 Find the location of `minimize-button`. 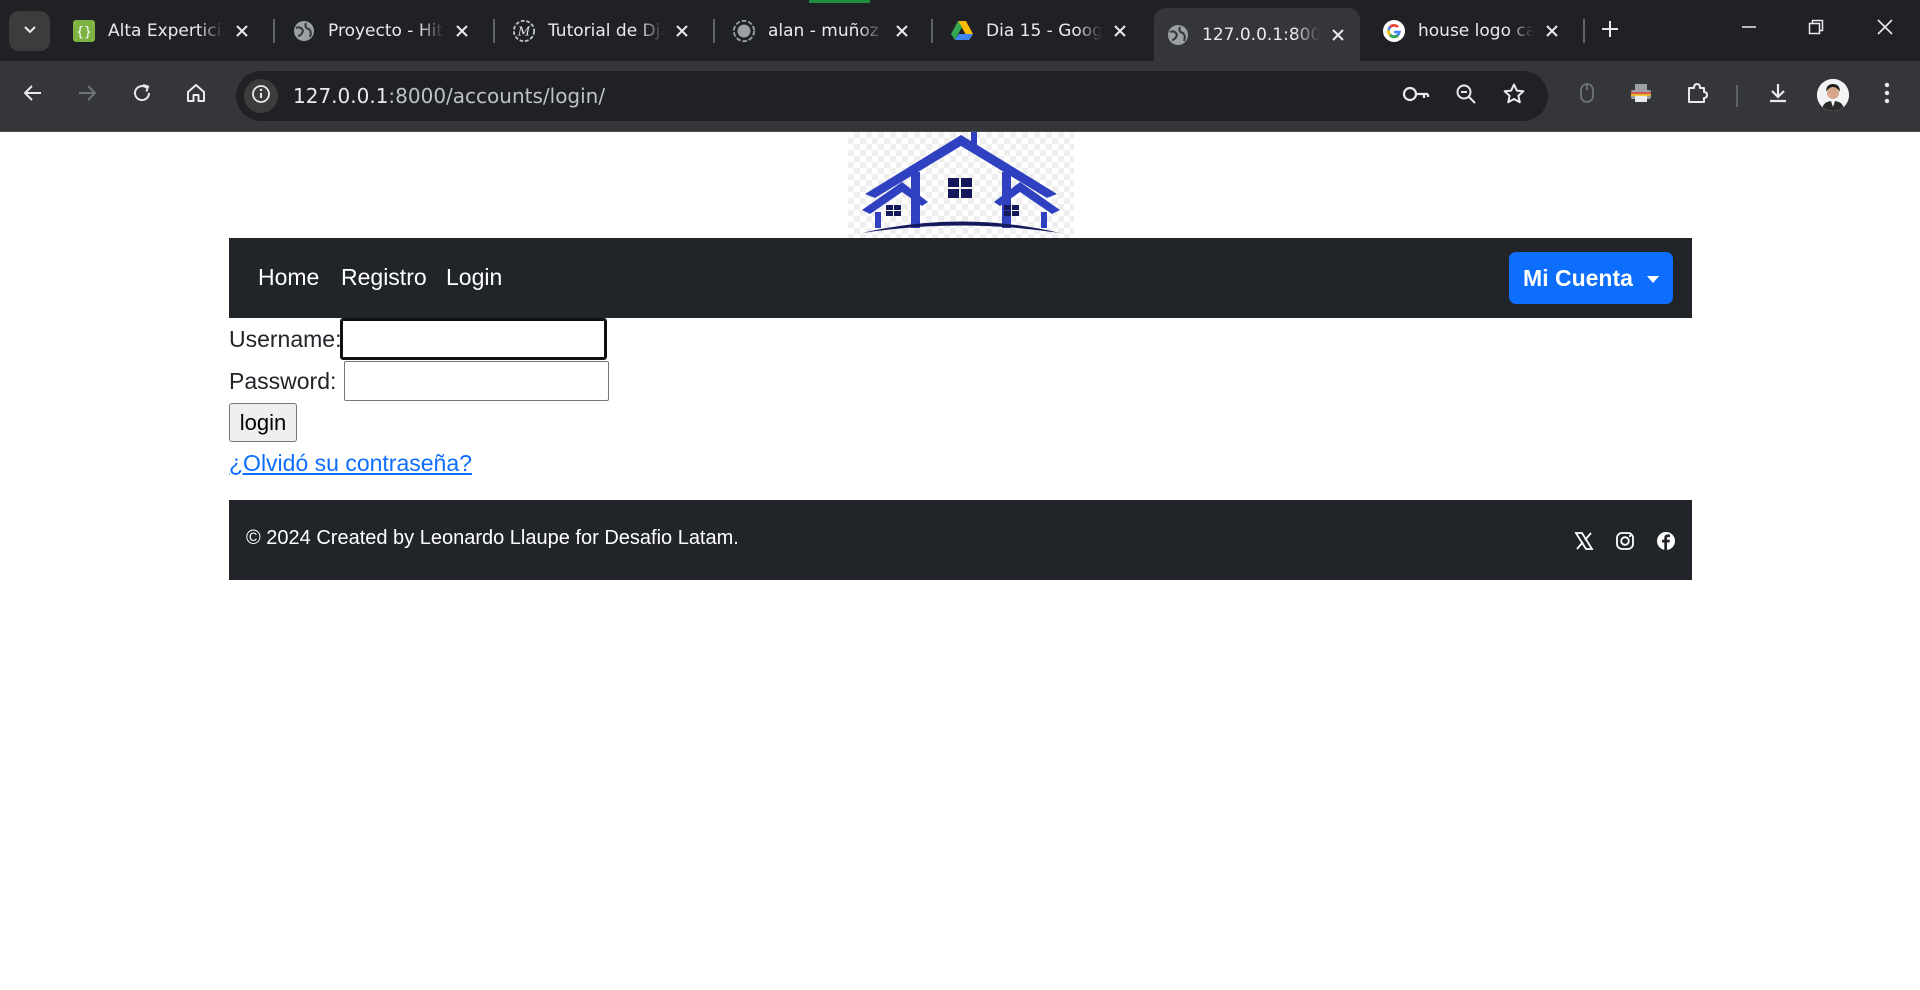

minimize-button is located at coordinates (1749, 29).